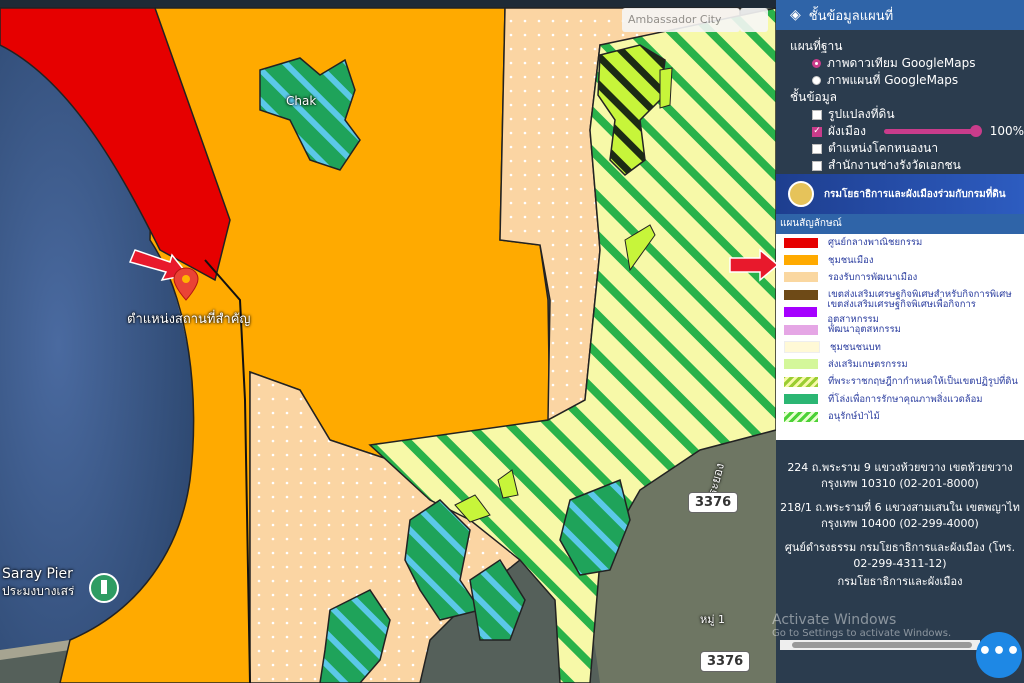 The width and height of the screenshot is (1024, 683). Describe the element at coordinates (918, 114) in the screenshot. I see `layer-parcel: รูปแปลงที่ดิน` at that location.